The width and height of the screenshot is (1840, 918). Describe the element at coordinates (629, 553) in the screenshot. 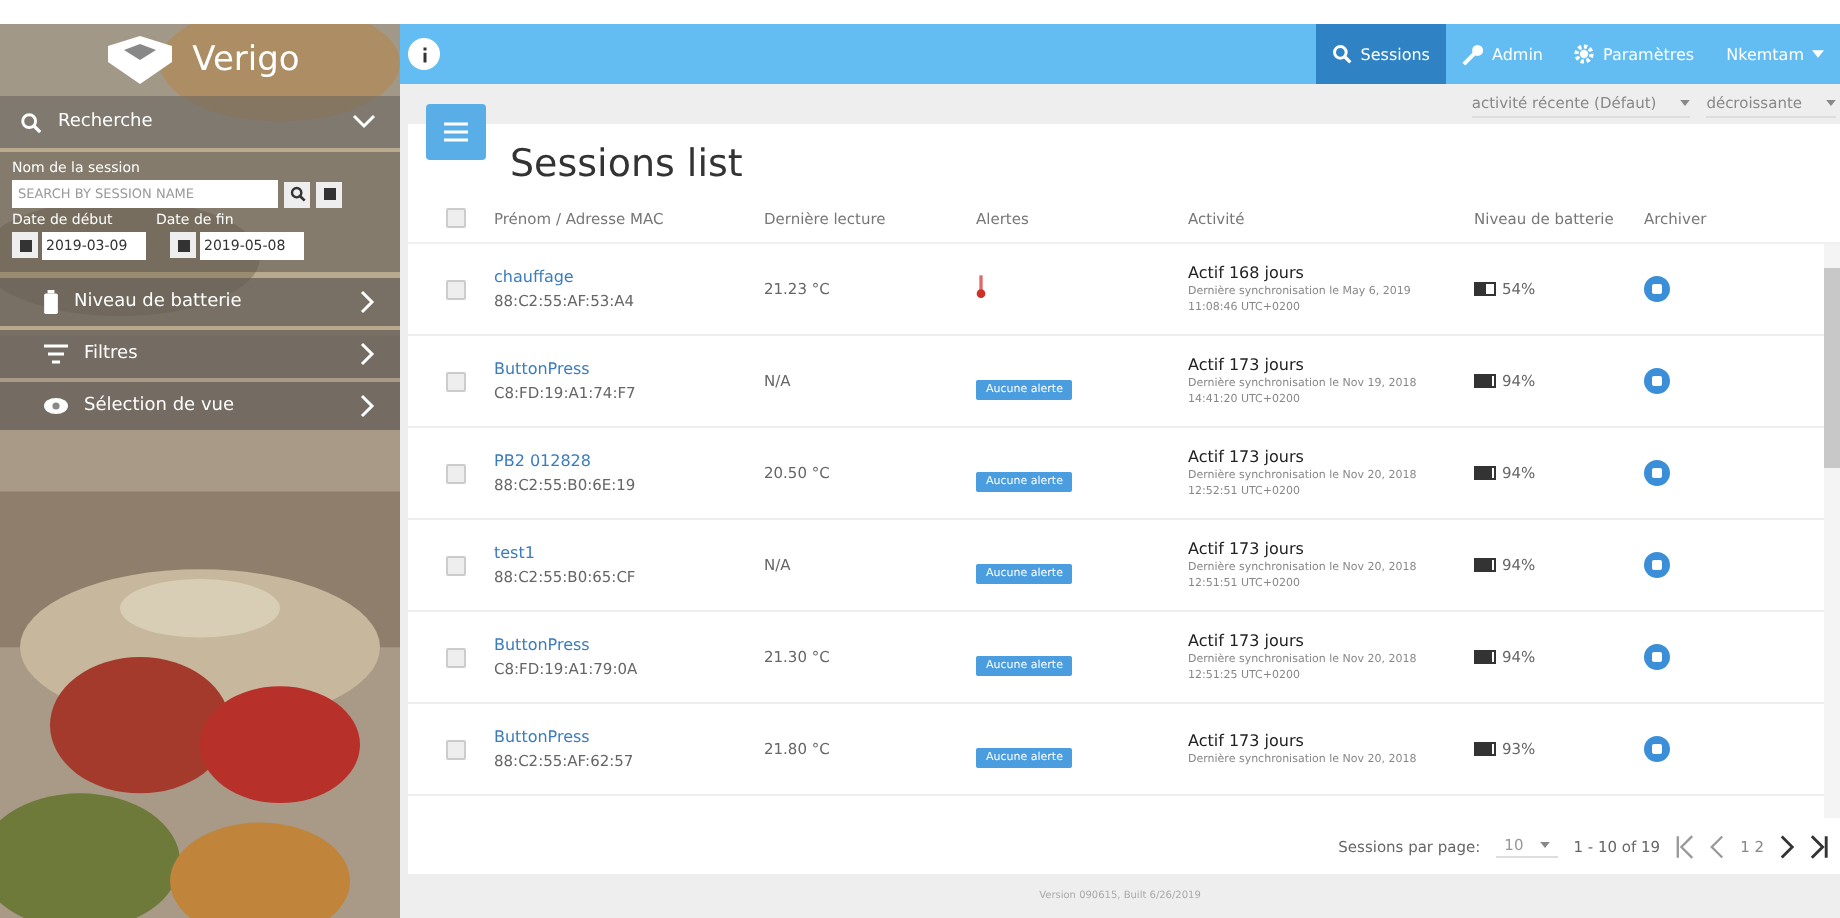

I see `session-name-link: test1` at that location.